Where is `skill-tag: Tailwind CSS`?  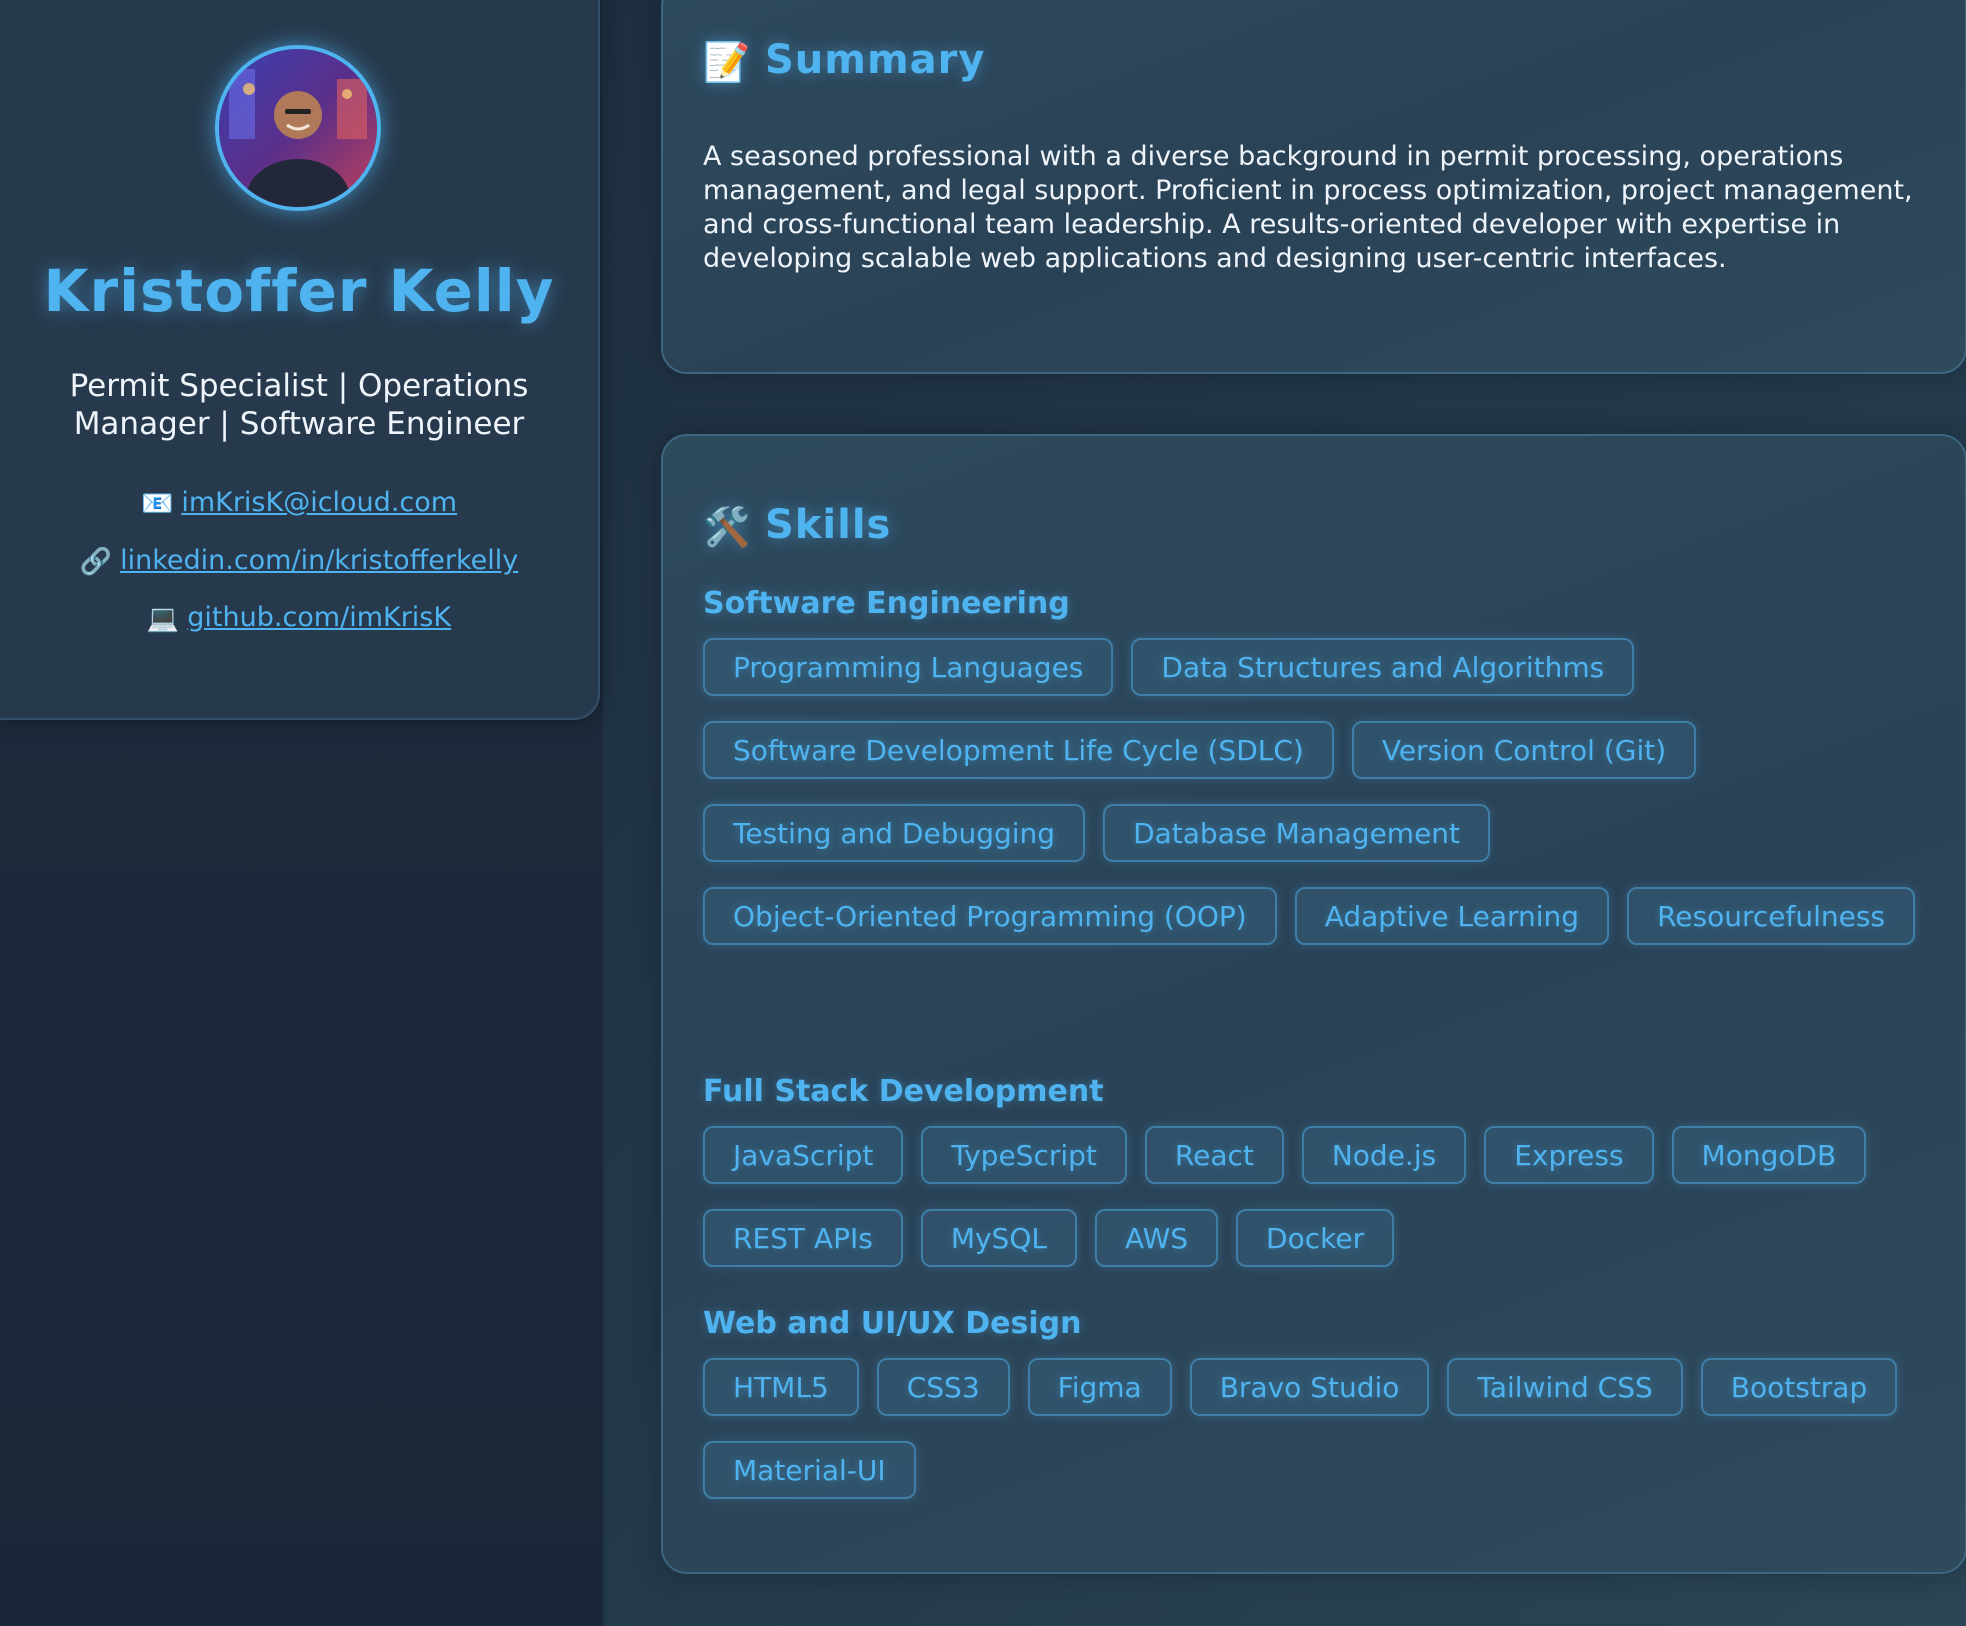
skill-tag: Tailwind CSS is located at coordinates (1565, 1387).